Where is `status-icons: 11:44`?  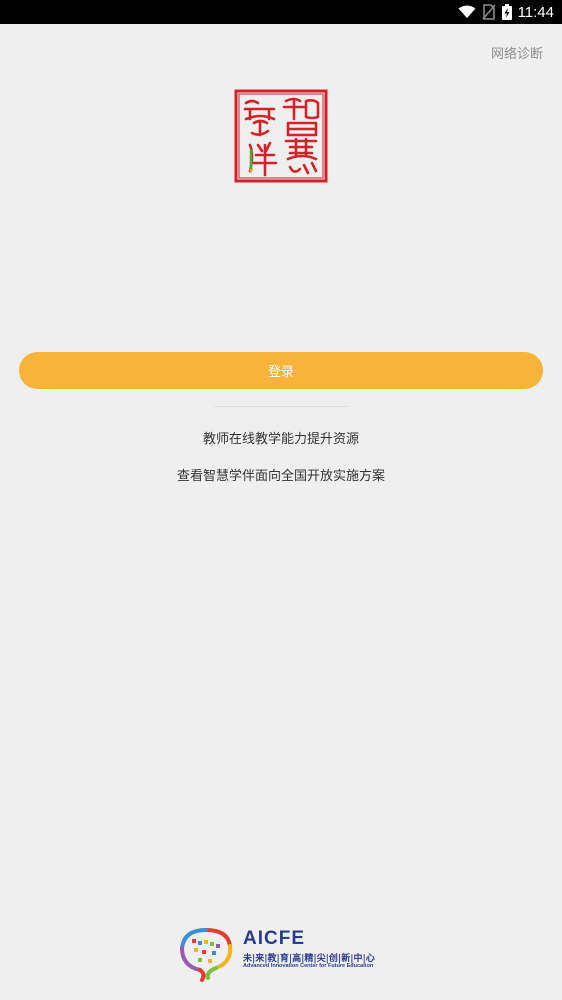 status-icons: 11:44 is located at coordinates (506, 12).